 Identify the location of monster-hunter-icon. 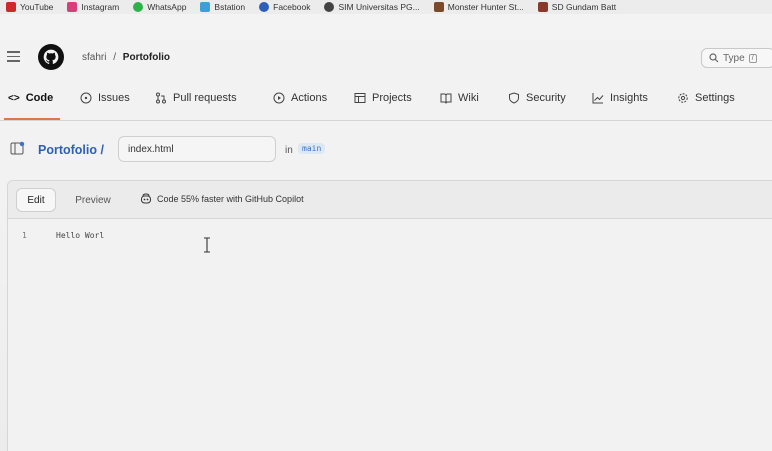
(438, 7).